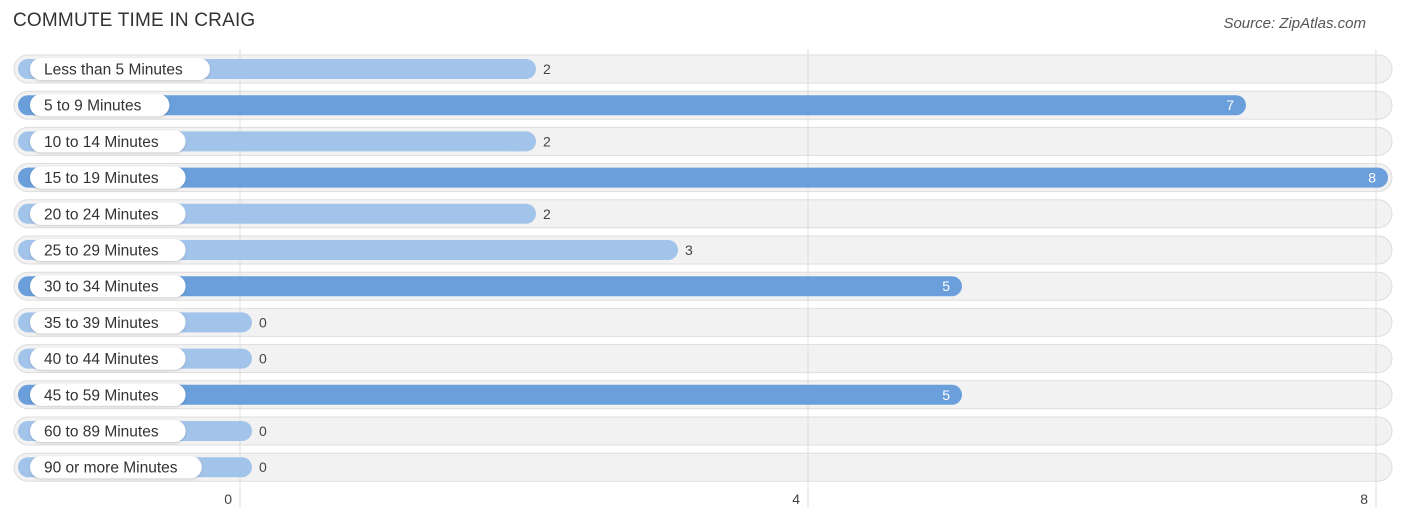 The width and height of the screenshot is (1406, 523). What do you see at coordinates (101, 251) in the screenshot?
I see `category-label: 25 to 29 Minutes` at bounding box center [101, 251].